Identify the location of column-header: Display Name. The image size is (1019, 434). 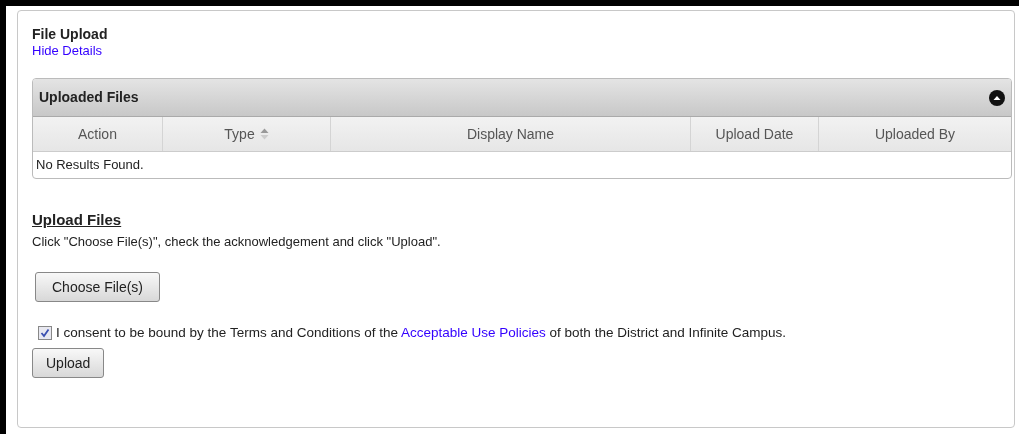
(511, 134).